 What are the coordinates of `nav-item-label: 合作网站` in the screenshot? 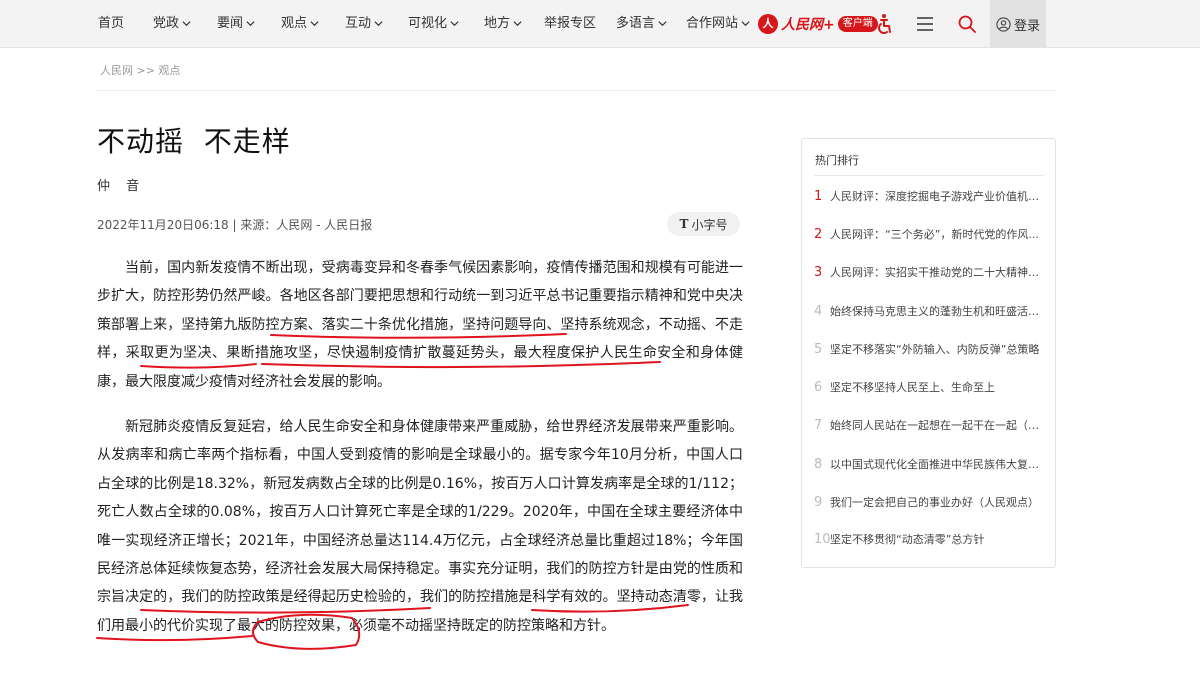 It's located at (712, 23).